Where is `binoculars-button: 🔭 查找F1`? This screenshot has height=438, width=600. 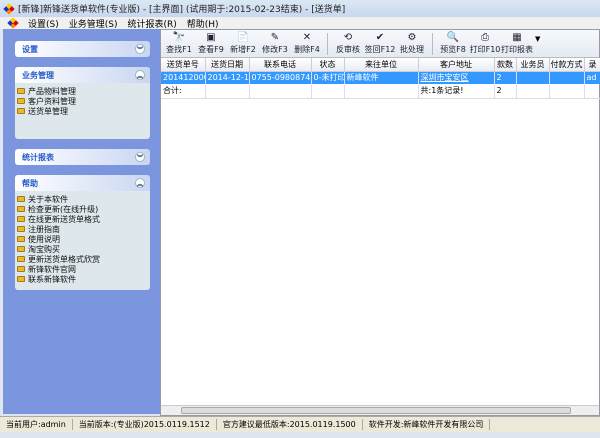 binoculars-button: 🔭 查找F1 is located at coordinates (179, 43).